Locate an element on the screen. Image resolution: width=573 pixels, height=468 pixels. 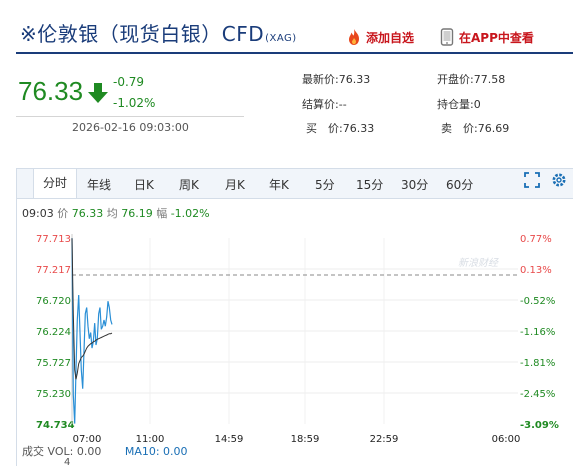
tab-year-line: 年线 is located at coordinates (99, 184).